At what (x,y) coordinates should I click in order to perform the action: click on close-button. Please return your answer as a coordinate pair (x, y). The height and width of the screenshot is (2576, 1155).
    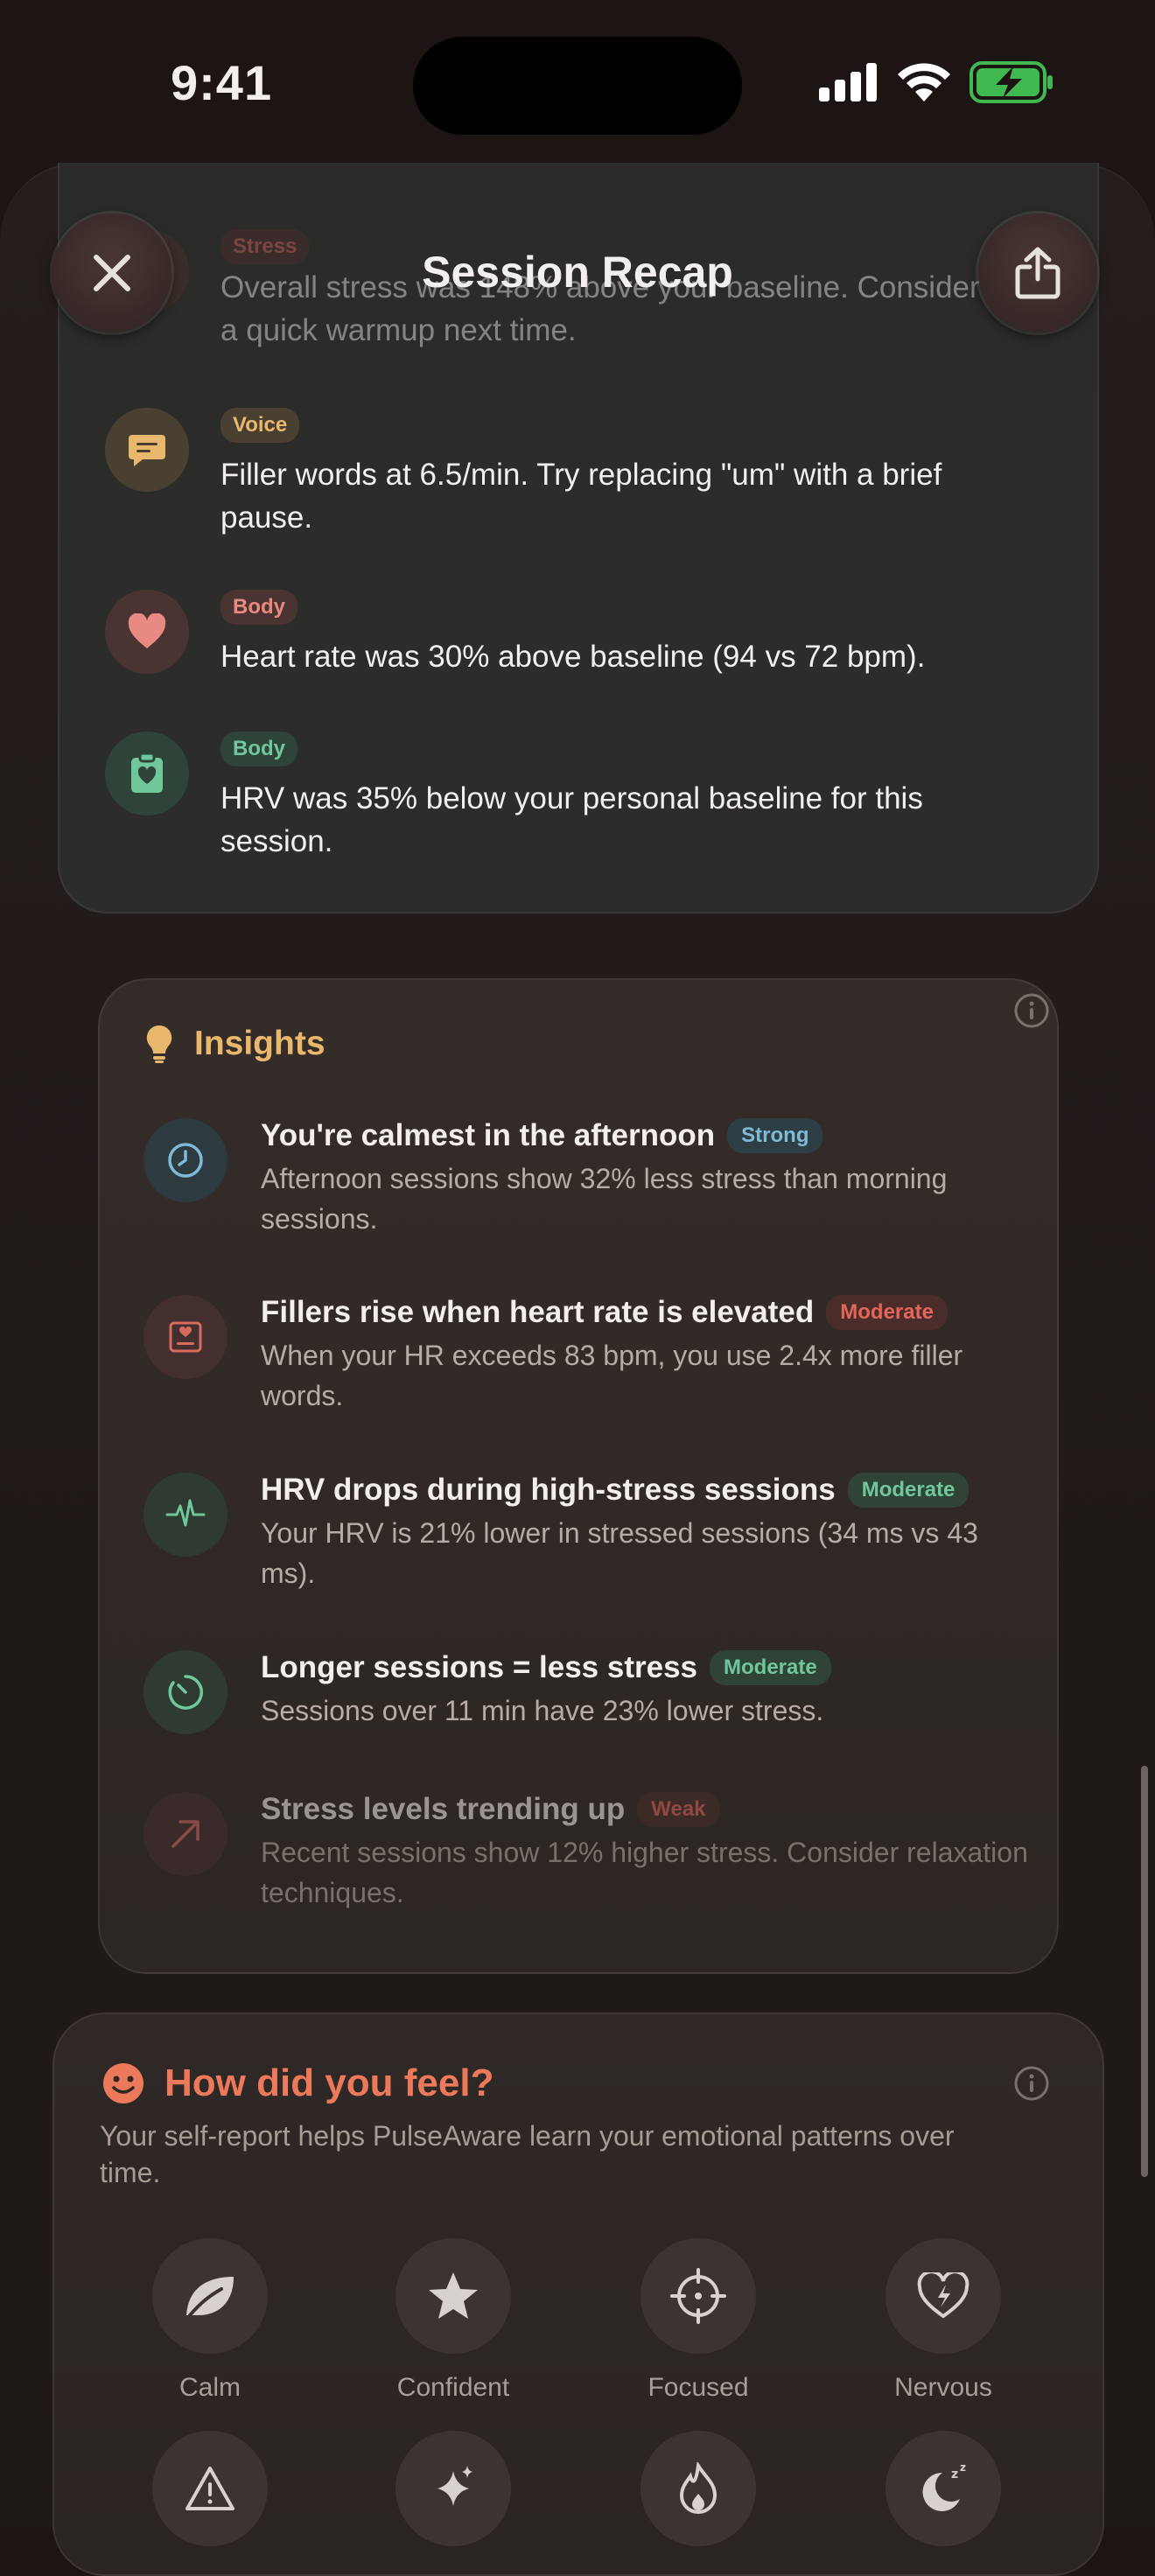
    Looking at the image, I should click on (112, 273).